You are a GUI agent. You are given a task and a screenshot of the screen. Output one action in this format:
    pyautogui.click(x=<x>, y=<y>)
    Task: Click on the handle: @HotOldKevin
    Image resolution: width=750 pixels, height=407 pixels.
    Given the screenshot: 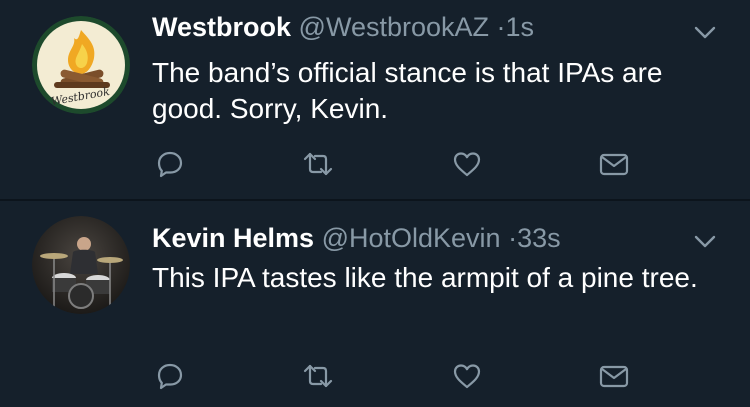 What is the action you would take?
    pyautogui.click(x=411, y=238)
    